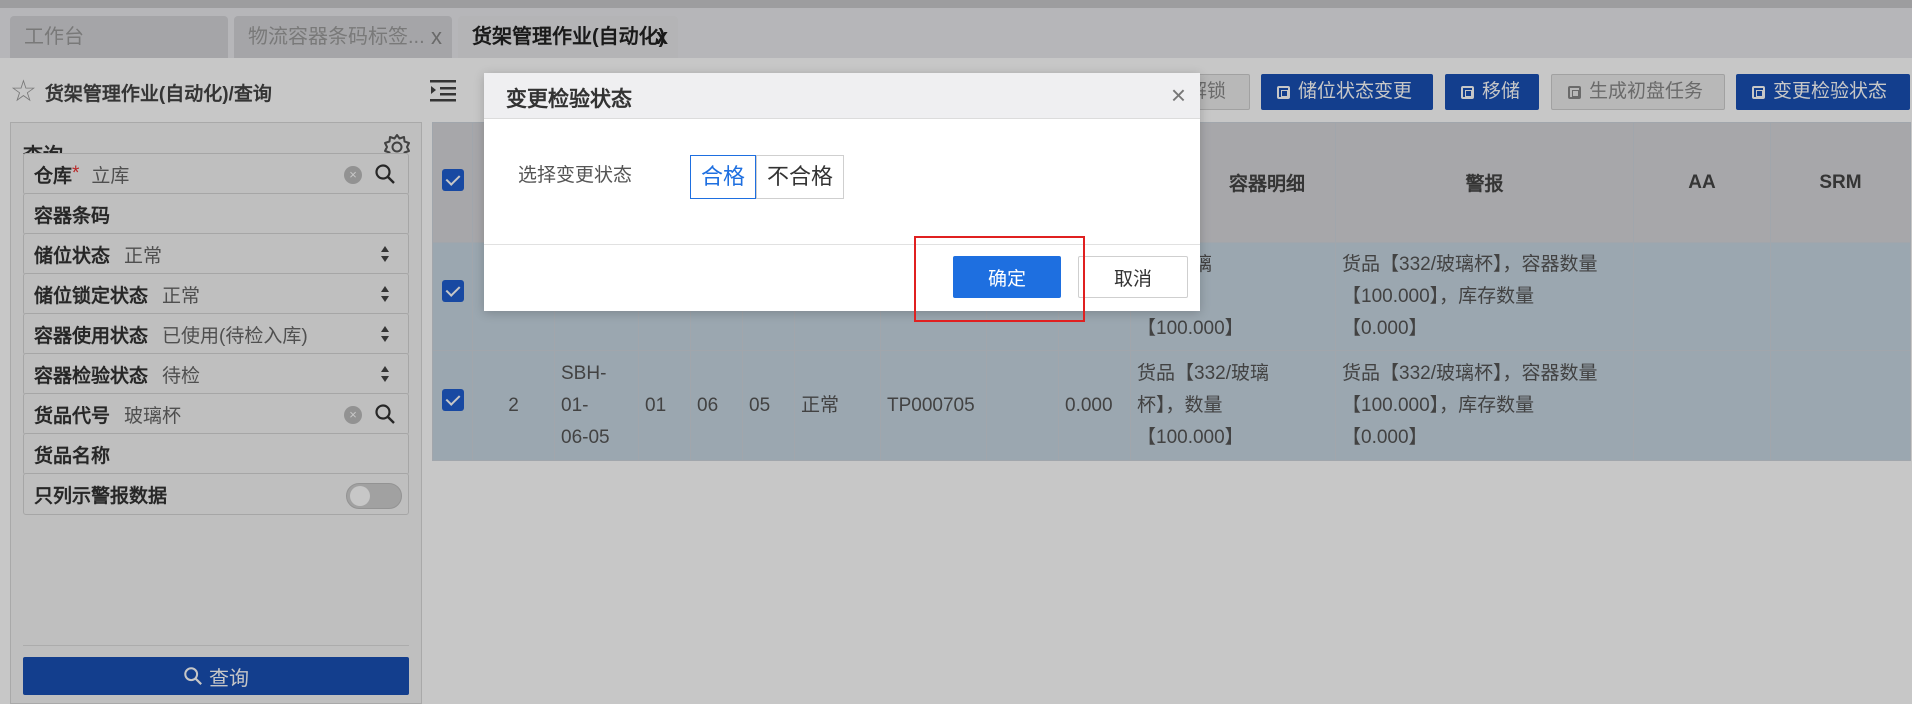 Image resolution: width=1912 pixels, height=704 pixels. What do you see at coordinates (800, 177) in the screenshot?
I see `option-fail: 不合格` at bounding box center [800, 177].